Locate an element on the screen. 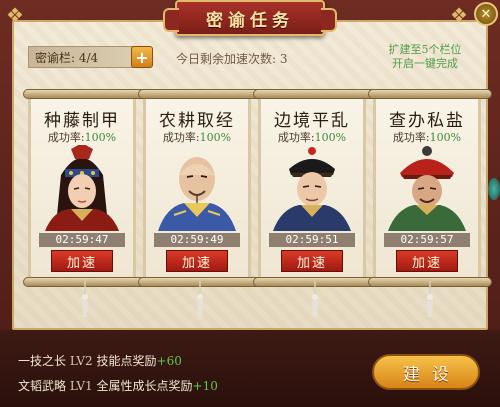  countdown-timer: 02:59:57 is located at coordinates (427, 240).